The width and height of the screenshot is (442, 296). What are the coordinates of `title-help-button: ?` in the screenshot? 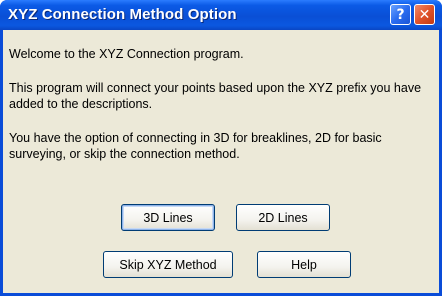 It's located at (400, 14).